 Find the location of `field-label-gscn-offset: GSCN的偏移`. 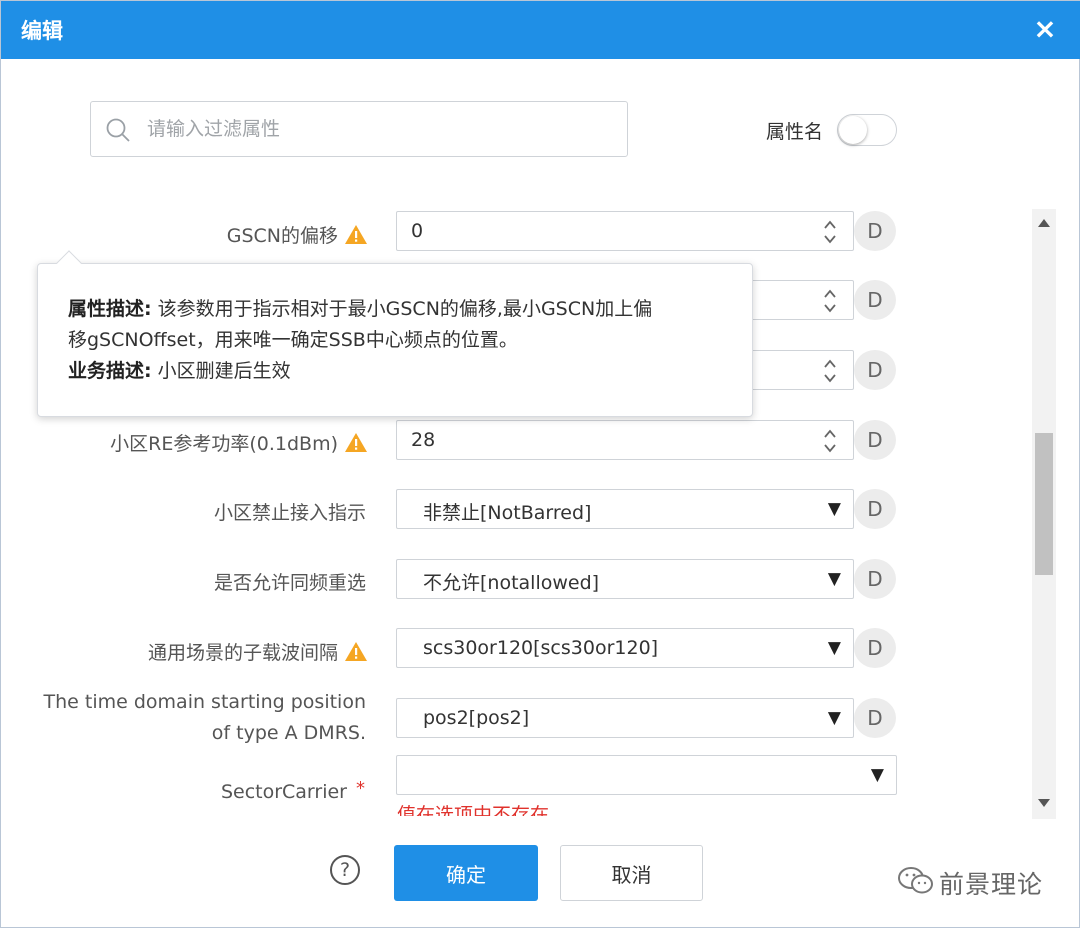

field-label-gscn-offset: GSCN的偏移 is located at coordinates (282, 236).